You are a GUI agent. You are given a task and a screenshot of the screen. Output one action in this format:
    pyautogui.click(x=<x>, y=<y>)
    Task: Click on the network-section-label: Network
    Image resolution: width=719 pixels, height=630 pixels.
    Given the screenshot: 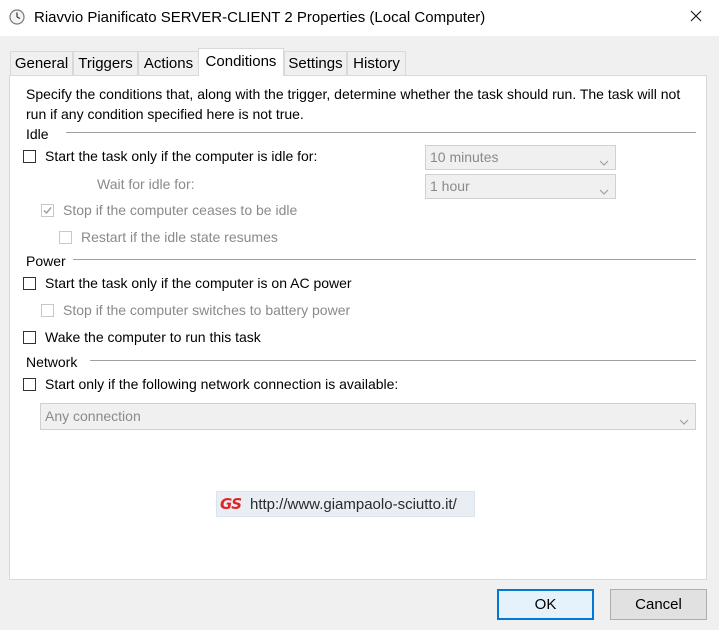 What is the action you would take?
    pyautogui.click(x=52, y=362)
    